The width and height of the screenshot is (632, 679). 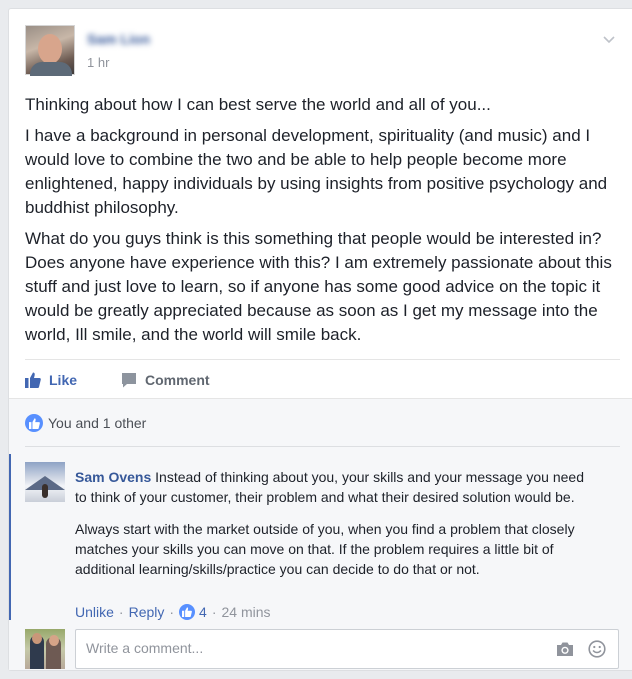 What do you see at coordinates (63, 380) in the screenshot?
I see `like-label: Like` at bounding box center [63, 380].